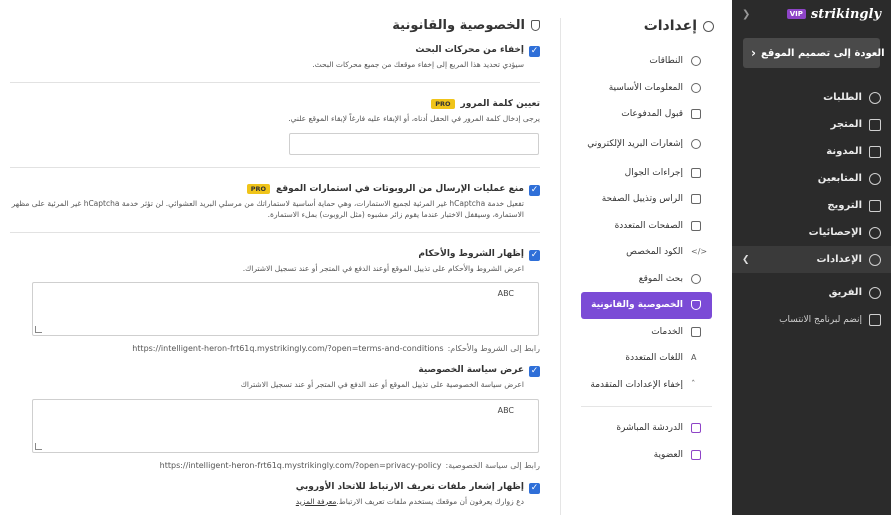  What do you see at coordinates (699, 252) in the screenshot?
I see `code-icon: </>` at bounding box center [699, 252].